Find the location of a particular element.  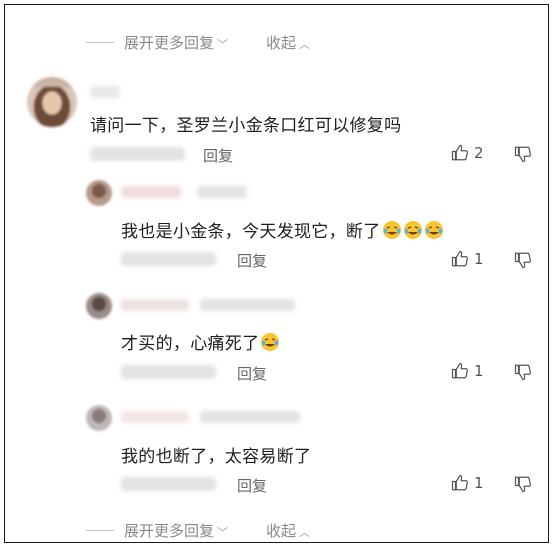

comment-text: 我也是小金条，今天发现它，断了 is located at coordinates (282, 229).